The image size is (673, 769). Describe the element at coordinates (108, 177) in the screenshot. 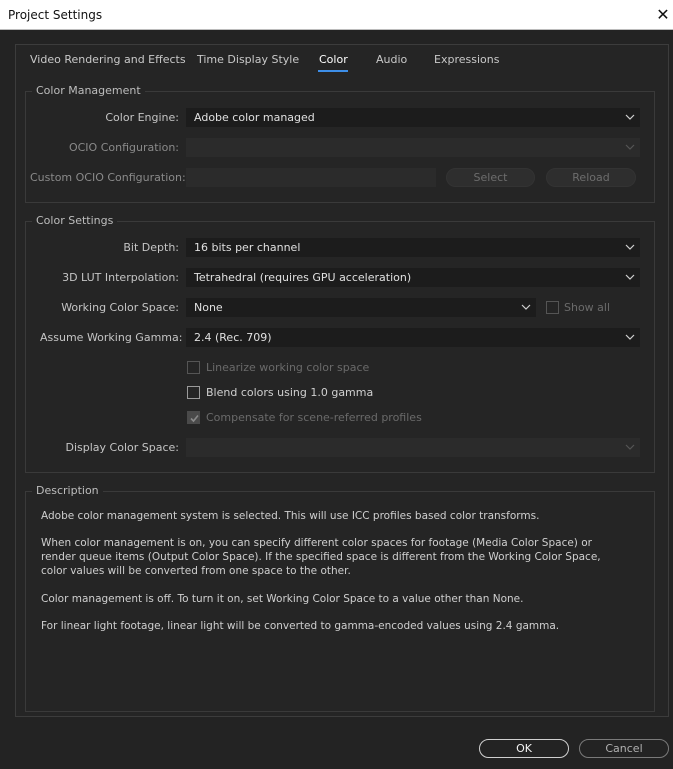

I see `custom-ocio-label: Custom OCIO Configuration:` at that location.